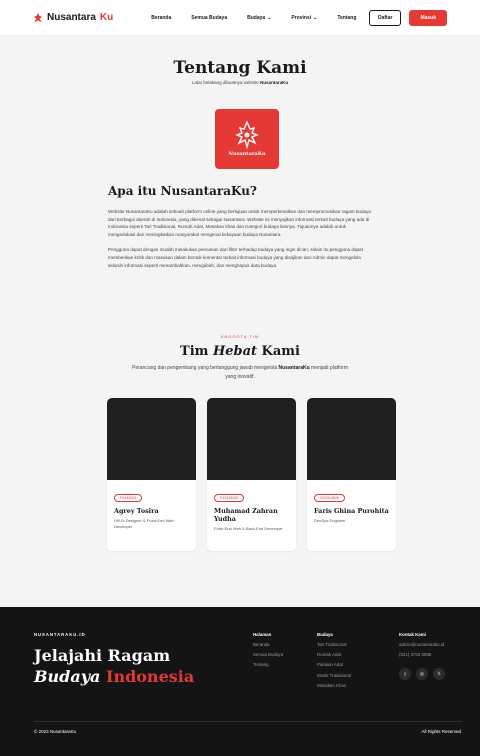 Image resolution: width=480 pixels, height=756 pixels. Describe the element at coordinates (274, 82) in the screenshot. I see `subtitle-brand: NusantaraKu` at that location.